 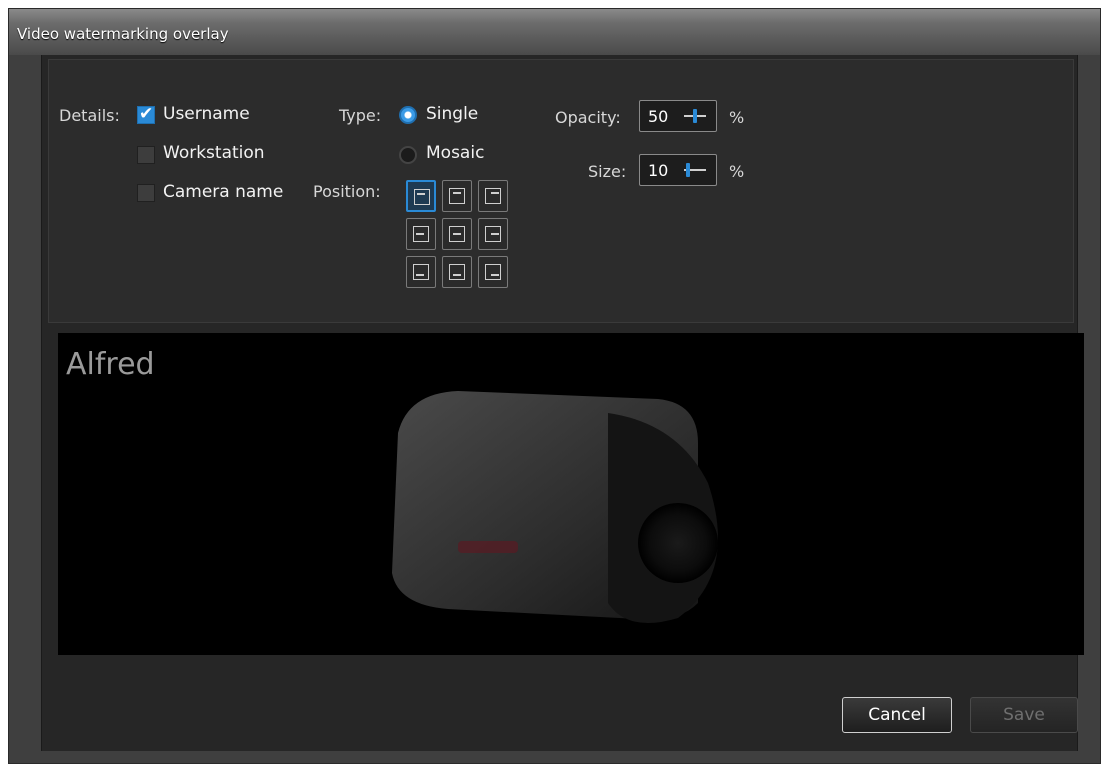 I want to click on workstation-label: Workstation, so click(x=214, y=153).